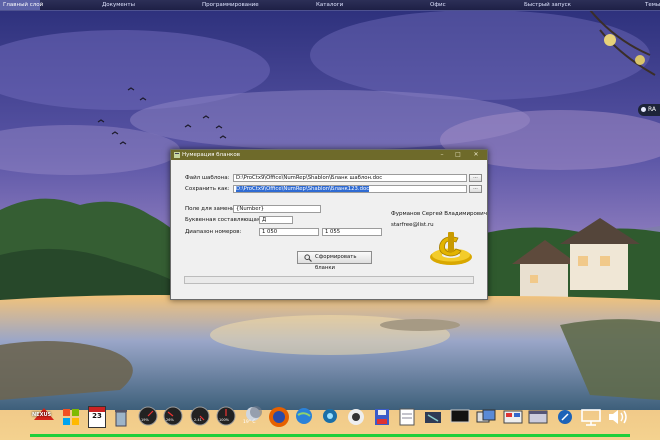 The image size is (660, 440). Describe the element at coordinates (565, 417) in the screenshot. I see `feather-icon` at that location.